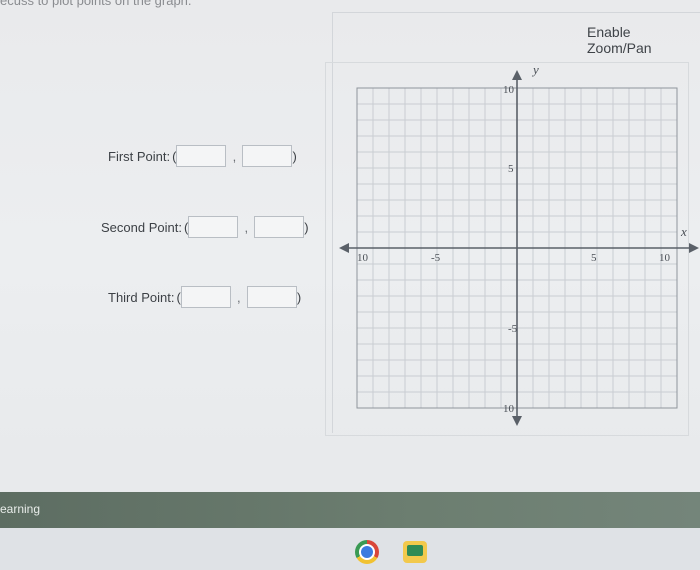 Image resolution: width=700 pixels, height=570 pixels. I want to click on y-axis-label: y, so click(535, 69).